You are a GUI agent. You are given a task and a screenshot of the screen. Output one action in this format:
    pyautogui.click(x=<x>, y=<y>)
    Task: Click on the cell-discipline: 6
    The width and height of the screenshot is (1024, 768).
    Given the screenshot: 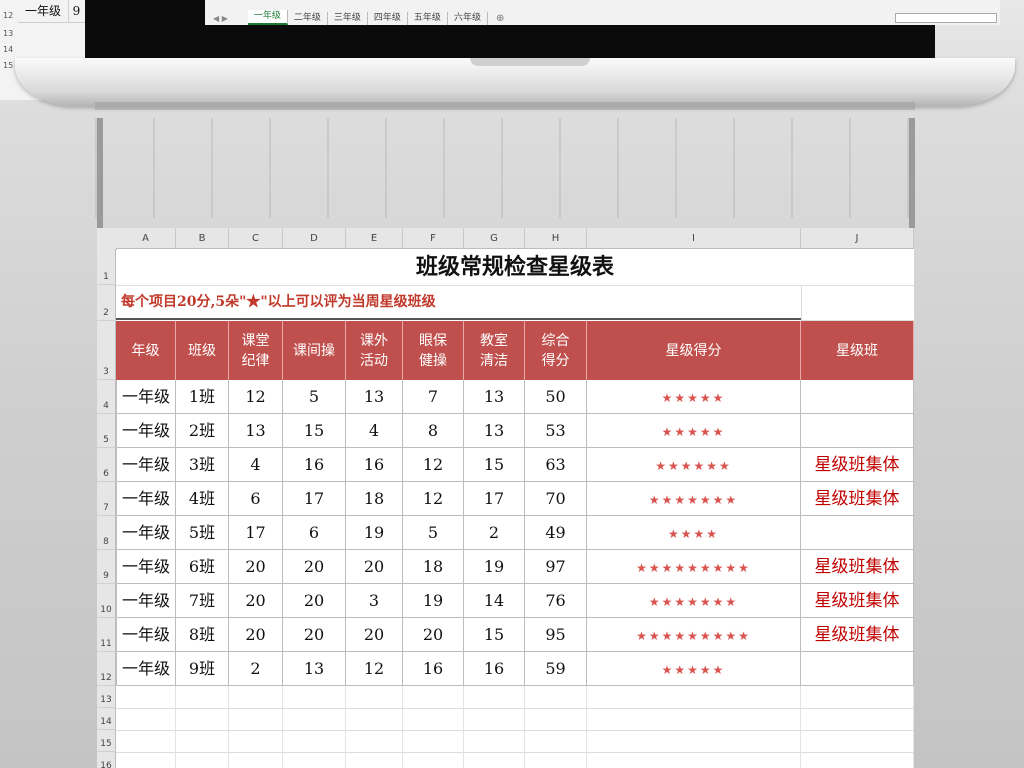 What is the action you would take?
    pyautogui.click(x=256, y=499)
    